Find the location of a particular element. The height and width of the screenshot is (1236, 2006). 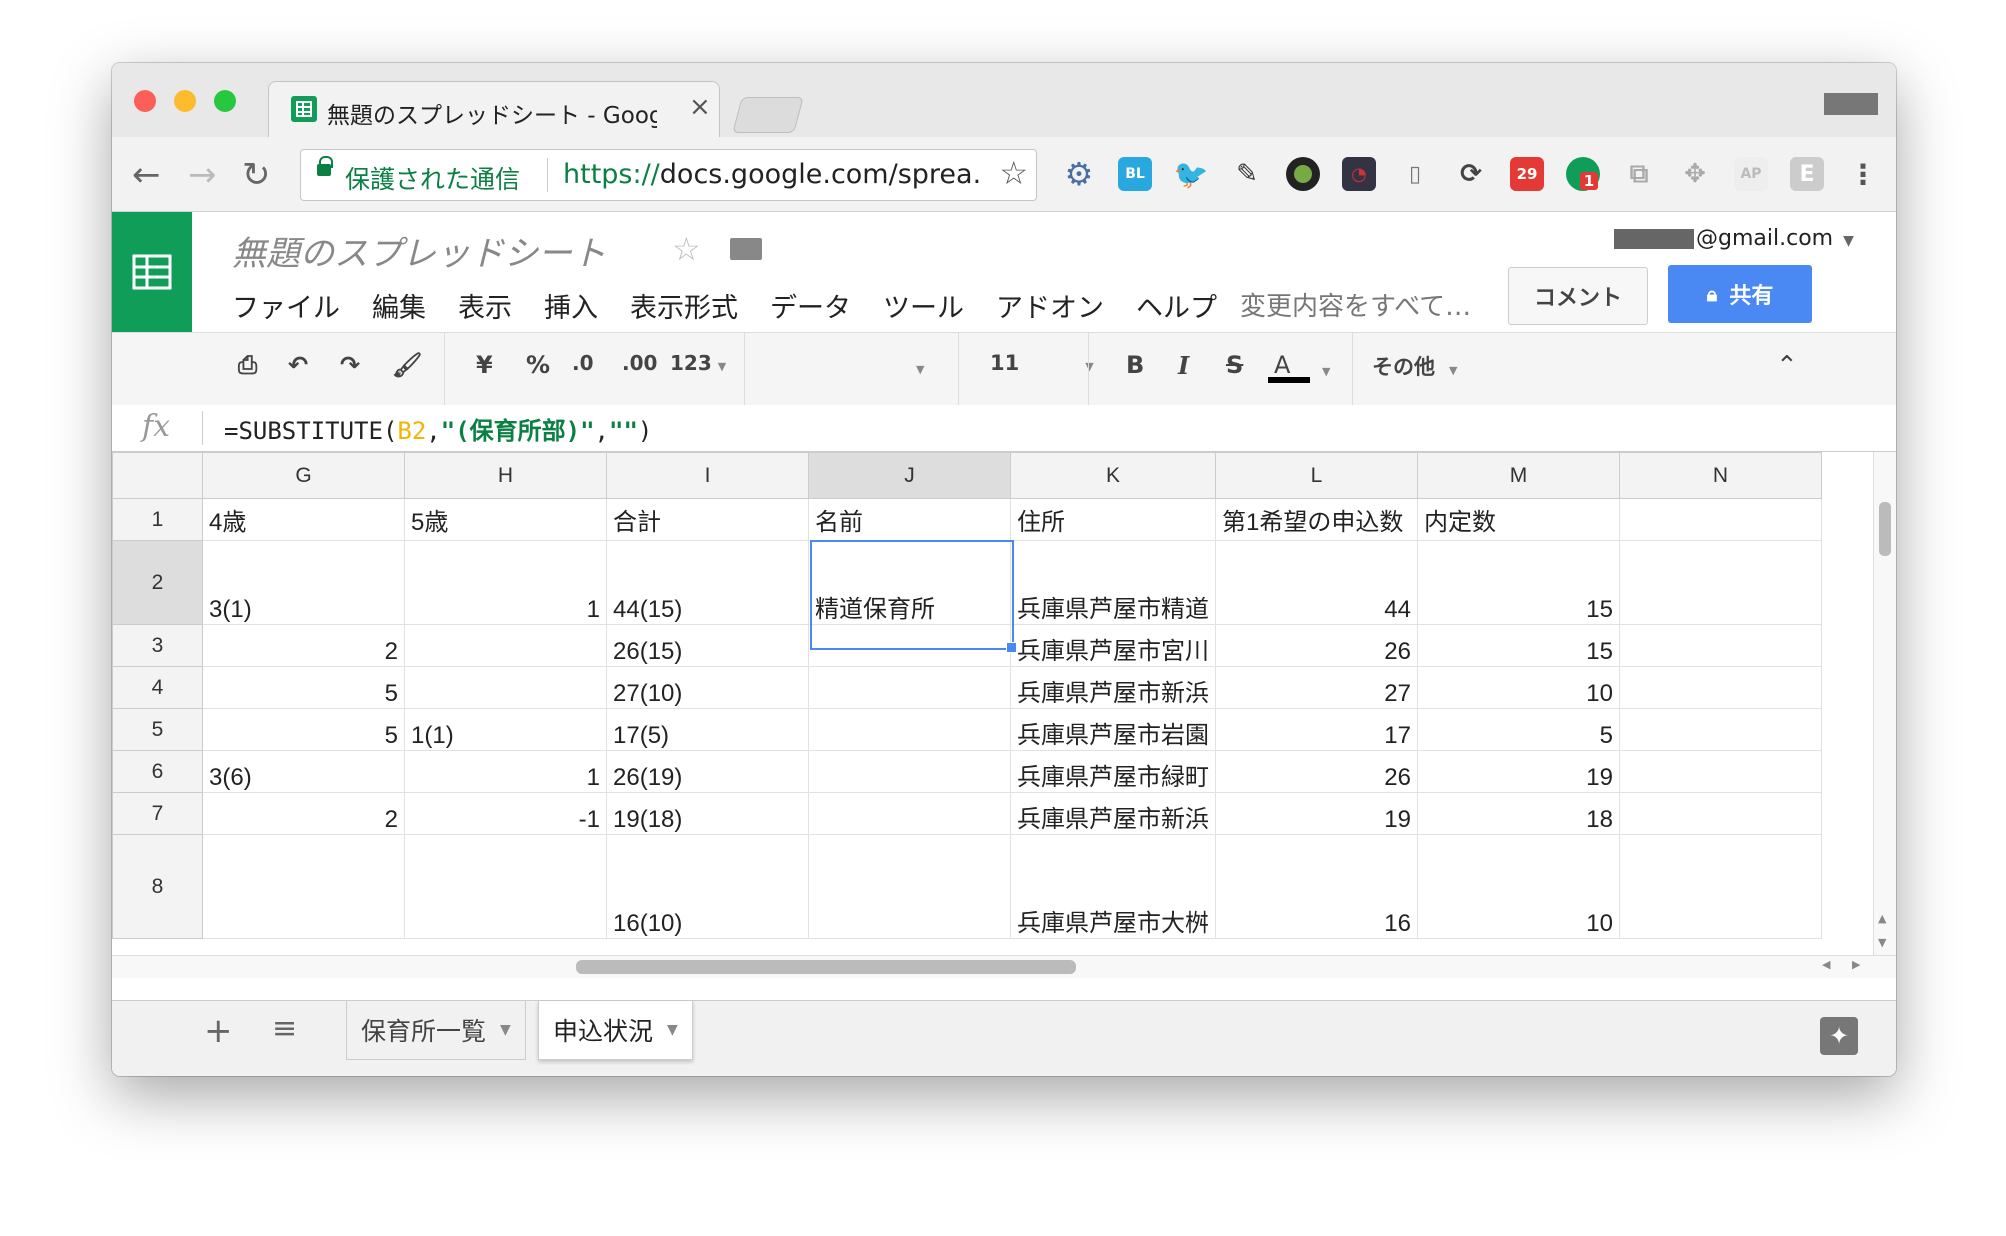

forward-icon: → is located at coordinates (202, 175).